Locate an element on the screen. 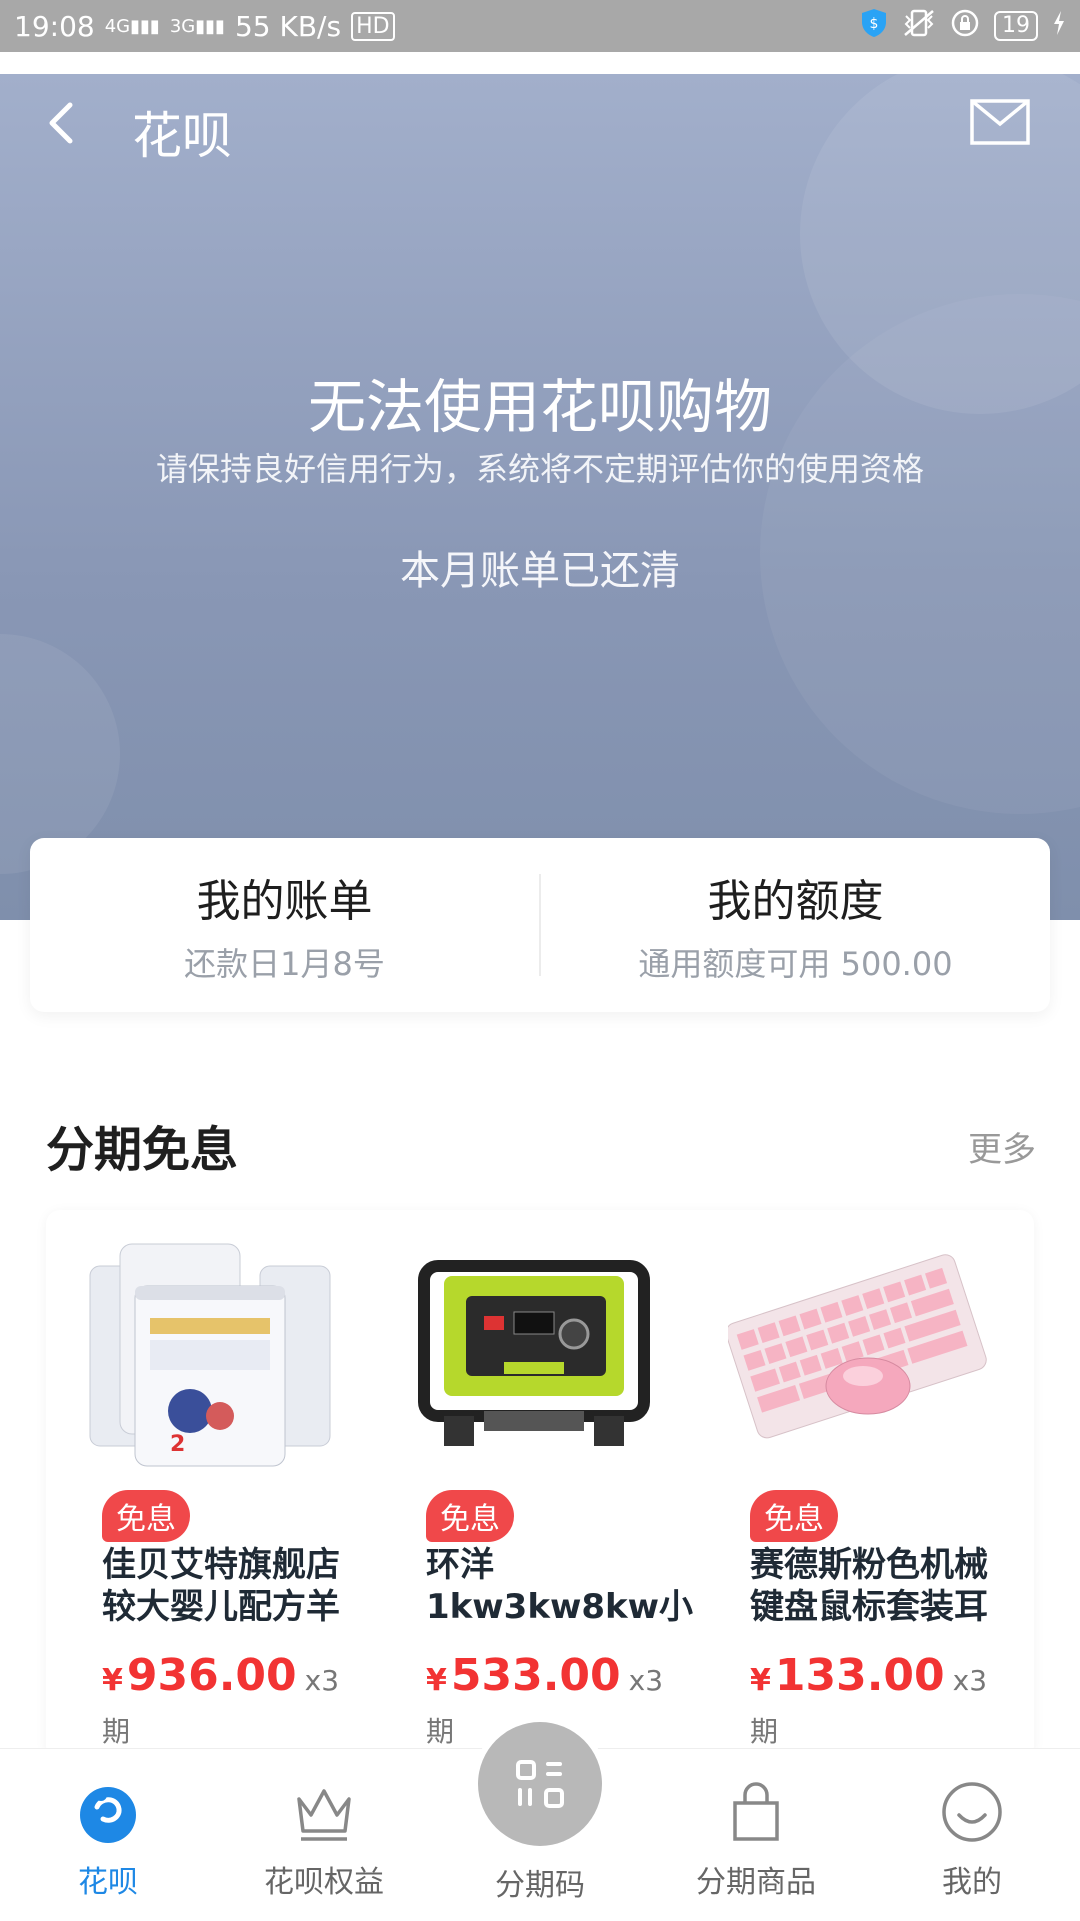  bill-status: 本月账单已还清 is located at coordinates (540, 571).